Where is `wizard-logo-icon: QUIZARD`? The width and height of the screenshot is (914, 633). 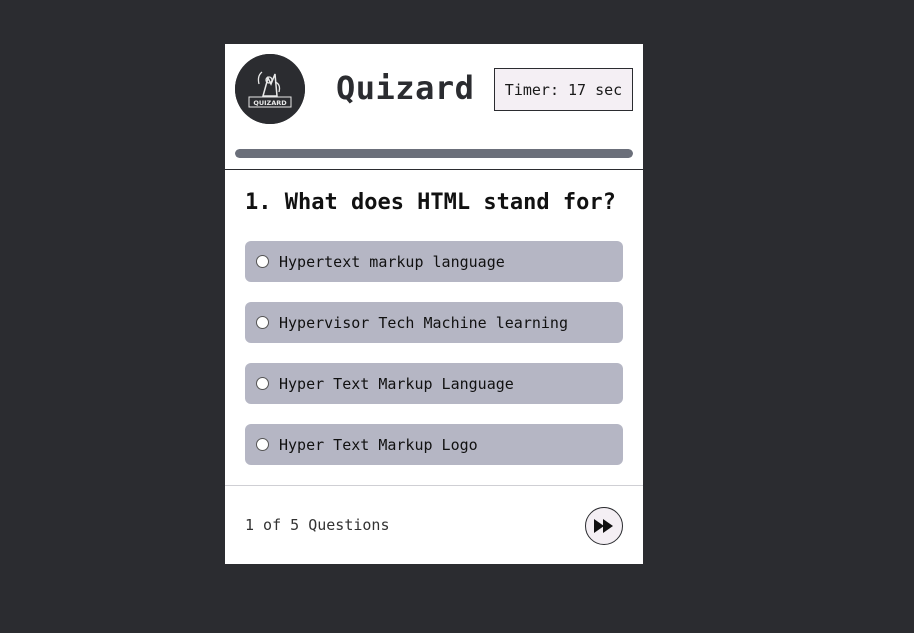 wizard-logo-icon: QUIZARD is located at coordinates (270, 89).